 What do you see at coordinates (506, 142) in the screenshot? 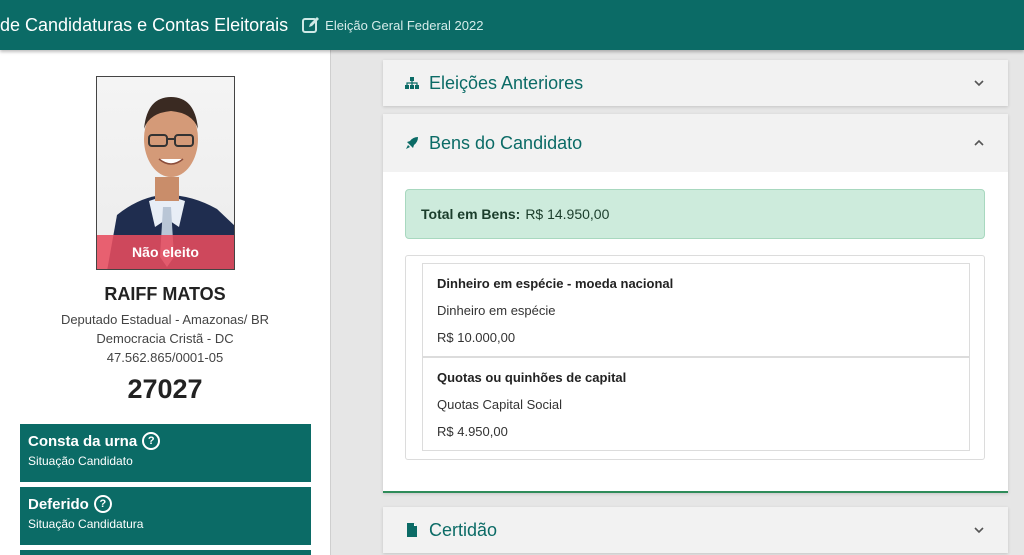
I see `panel-title: Bens do Candidato` at bounding box center [506, 142].